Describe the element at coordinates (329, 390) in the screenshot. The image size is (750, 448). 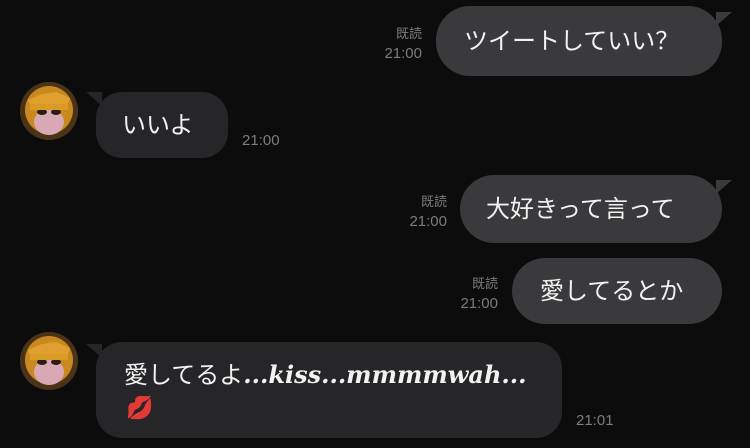
I see `message-bubble-incoming: 愛してるよ...kiss...mmmmwah... 💋` at that location.